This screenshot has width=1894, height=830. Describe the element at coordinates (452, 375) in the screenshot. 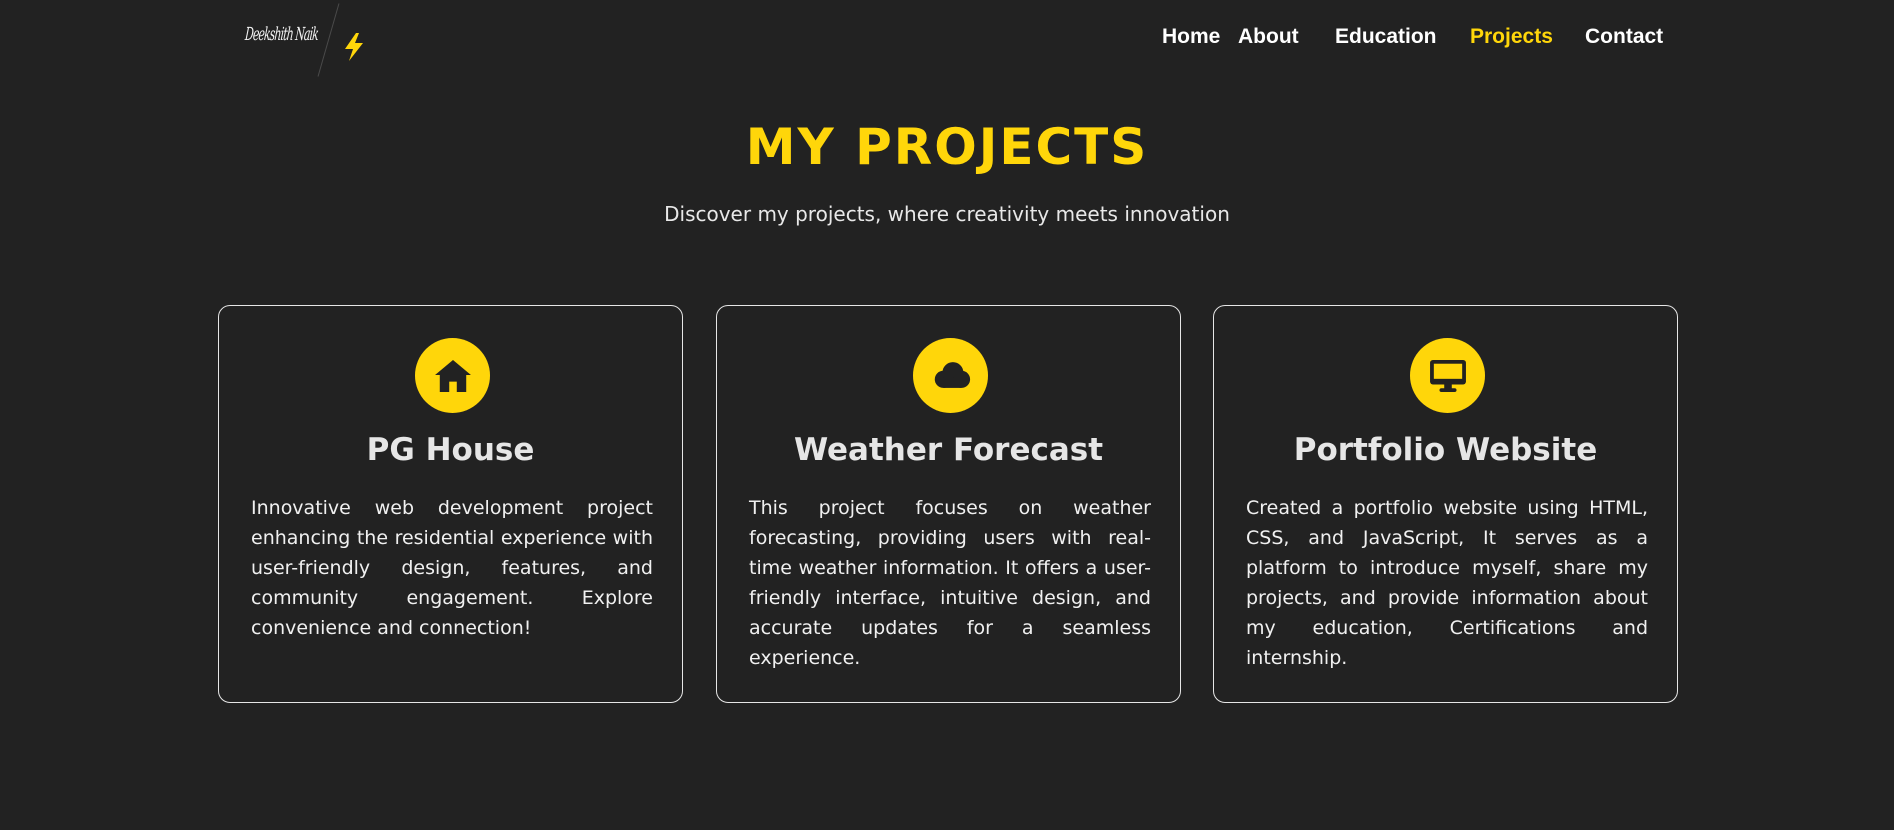

I see `house-icon` at that location.